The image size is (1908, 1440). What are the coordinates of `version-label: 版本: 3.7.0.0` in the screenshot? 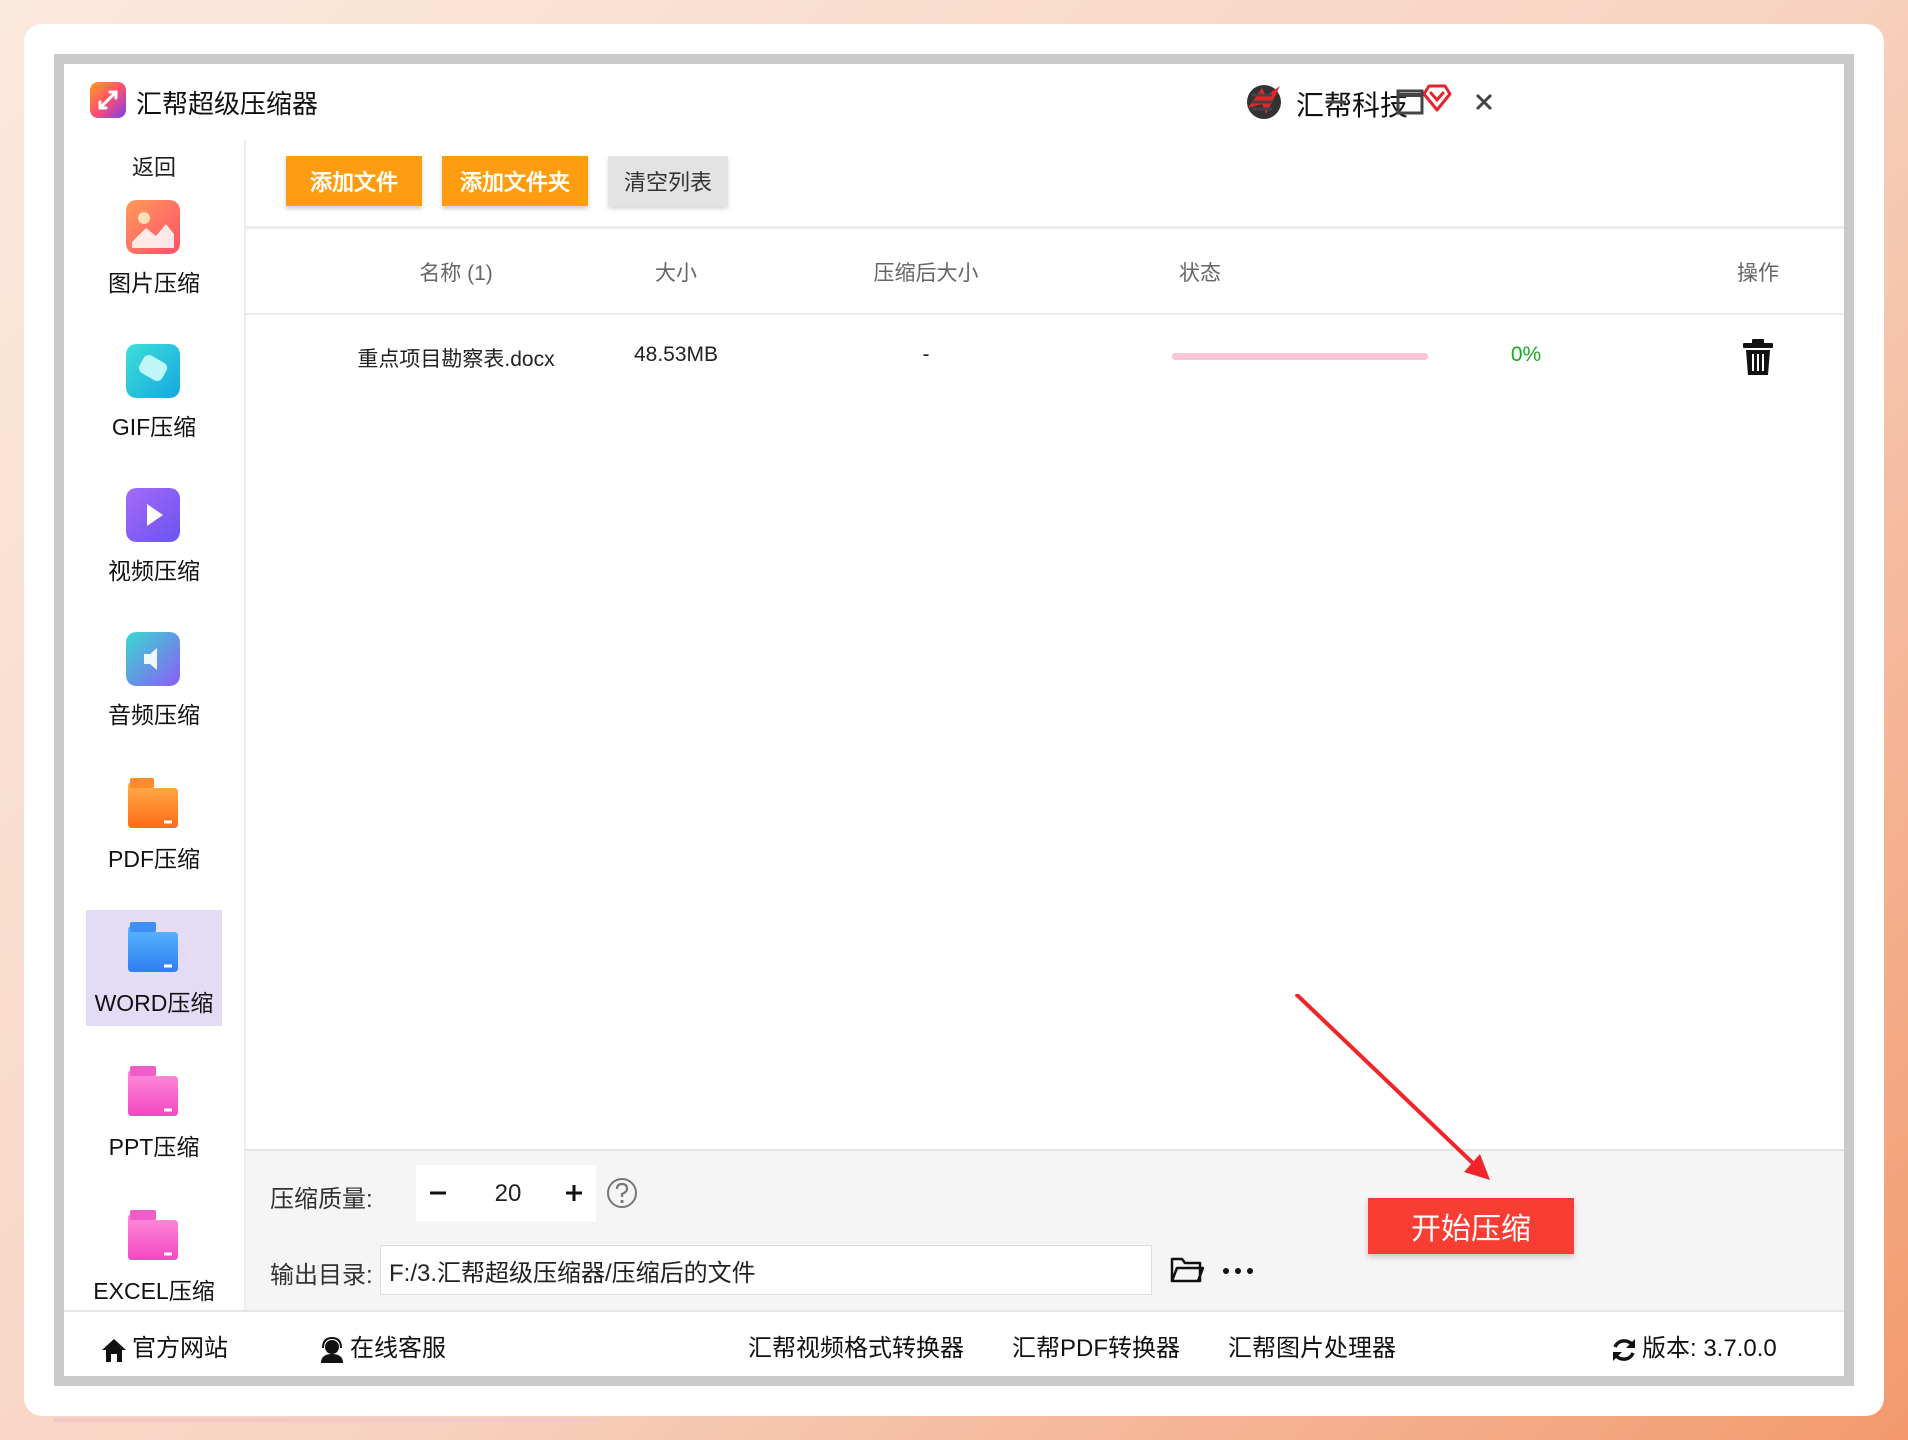 It's located at (1709, 1348).